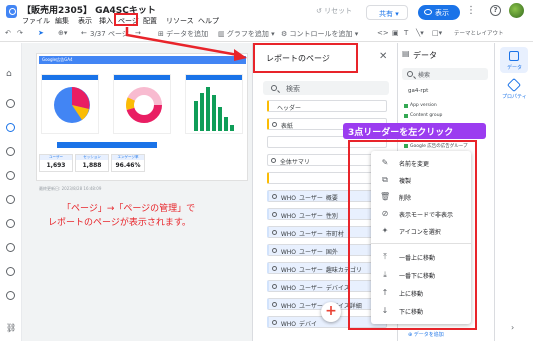  Describe the element at coordinates (36, 21) in the screenshot. I see `menu-file: ファイル` at that location.